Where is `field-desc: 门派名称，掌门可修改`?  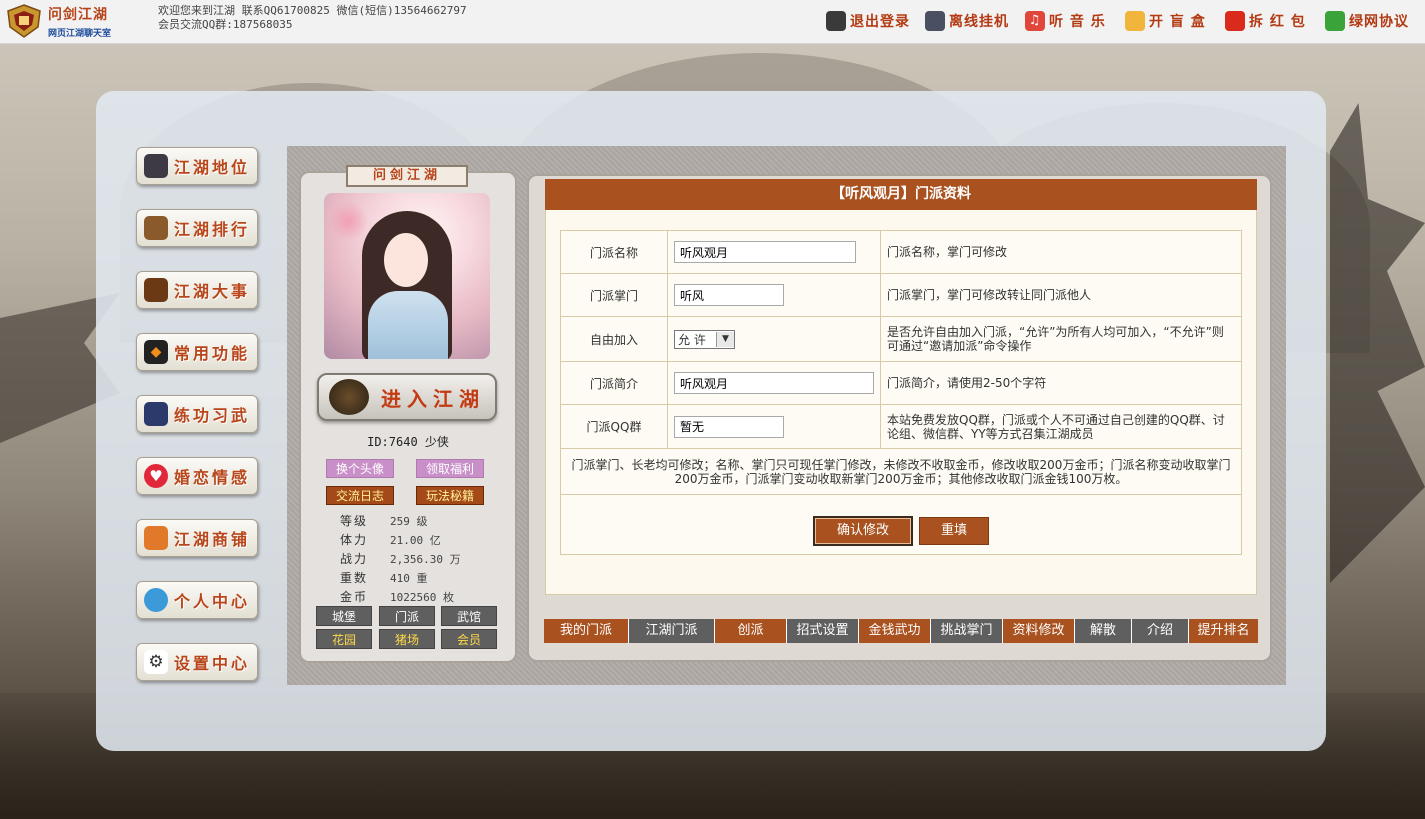 field-desc: 门派名称，掌门可修改 is located at coordinates (1061, 252).